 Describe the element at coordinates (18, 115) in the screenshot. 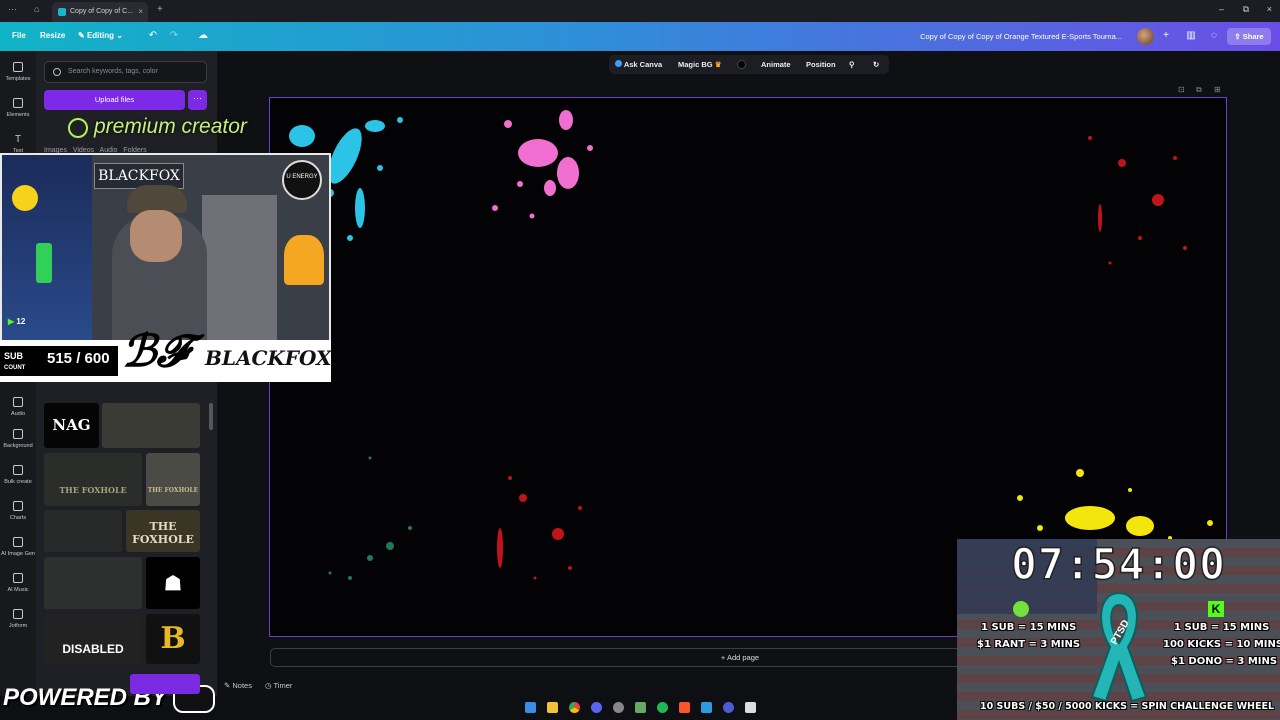

I see `rail-label-elements: Elements` at that location.